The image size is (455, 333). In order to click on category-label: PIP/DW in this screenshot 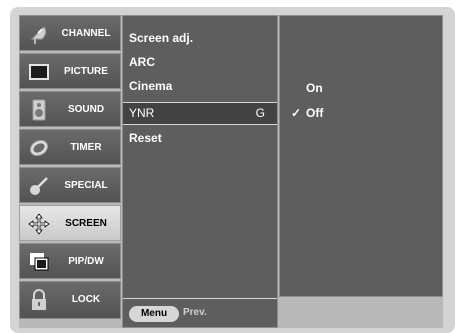, I will do `click(86, 261)`.